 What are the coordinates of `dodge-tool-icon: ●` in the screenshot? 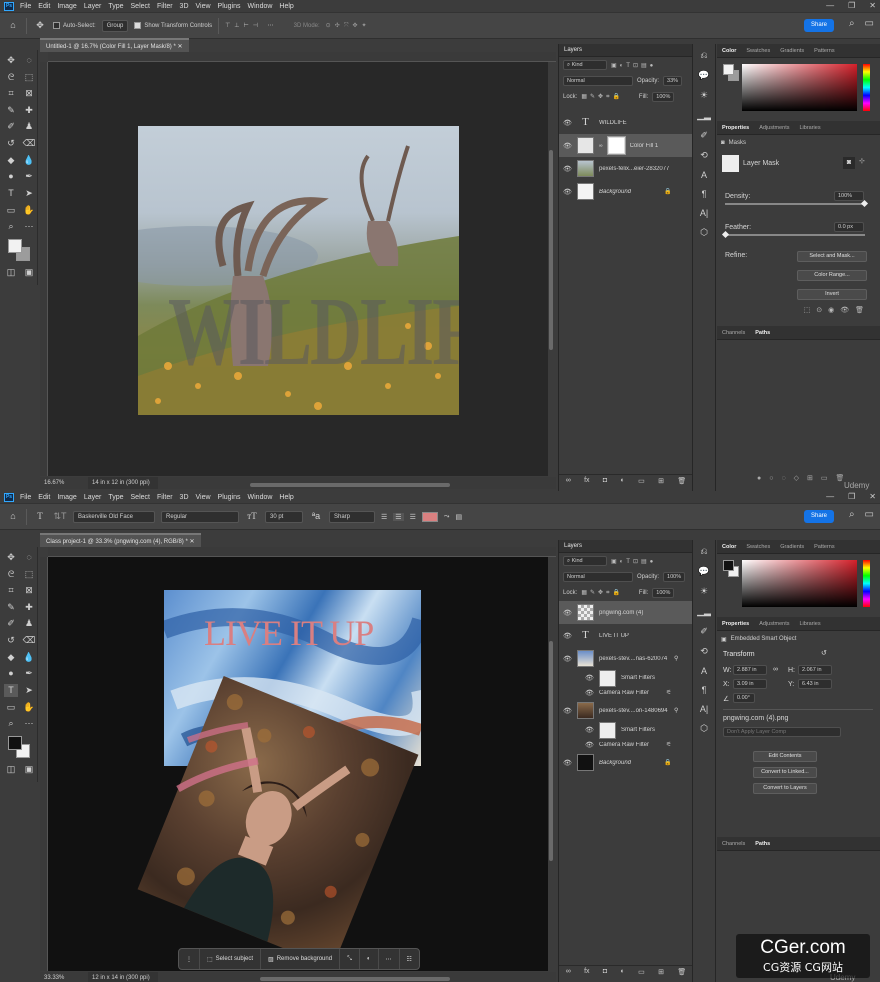 It's located at (11, 176).